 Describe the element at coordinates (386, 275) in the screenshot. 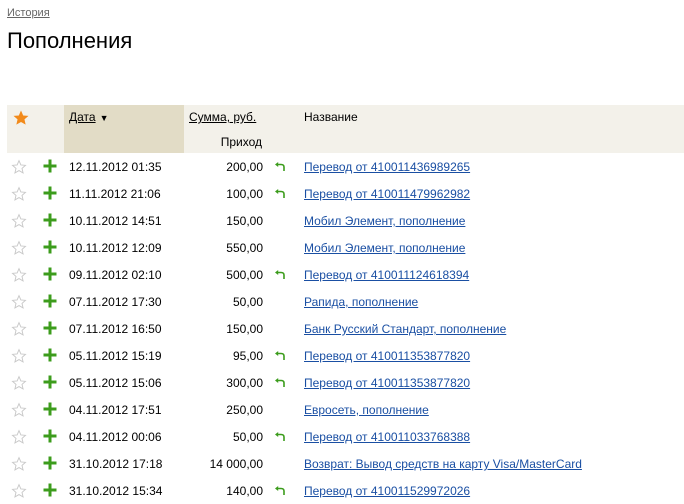

I see `row-name-link: Перевод от 410011124618394` at that location.